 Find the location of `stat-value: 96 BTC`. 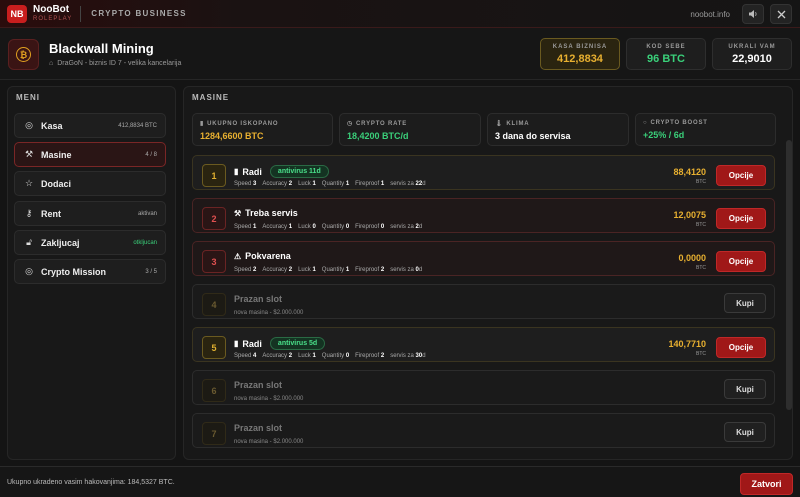

stat-value: 96 BTC is located at coordinates (666, 59).